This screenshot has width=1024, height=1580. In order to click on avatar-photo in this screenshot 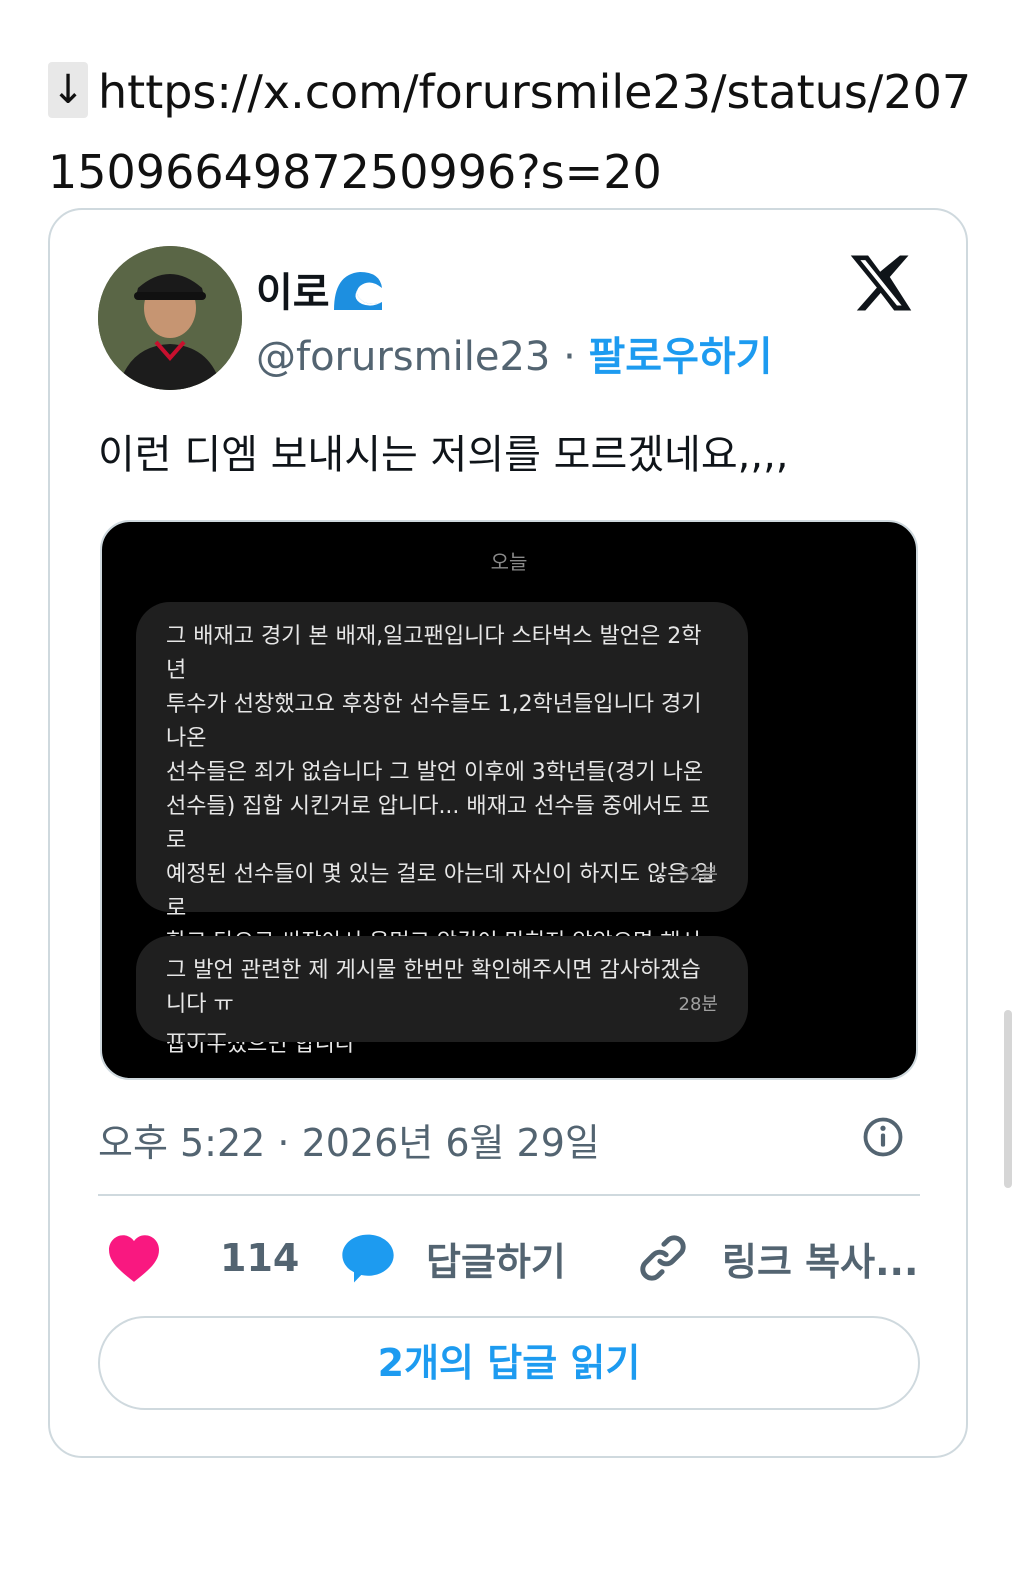, I will do `click(170, 318)`.